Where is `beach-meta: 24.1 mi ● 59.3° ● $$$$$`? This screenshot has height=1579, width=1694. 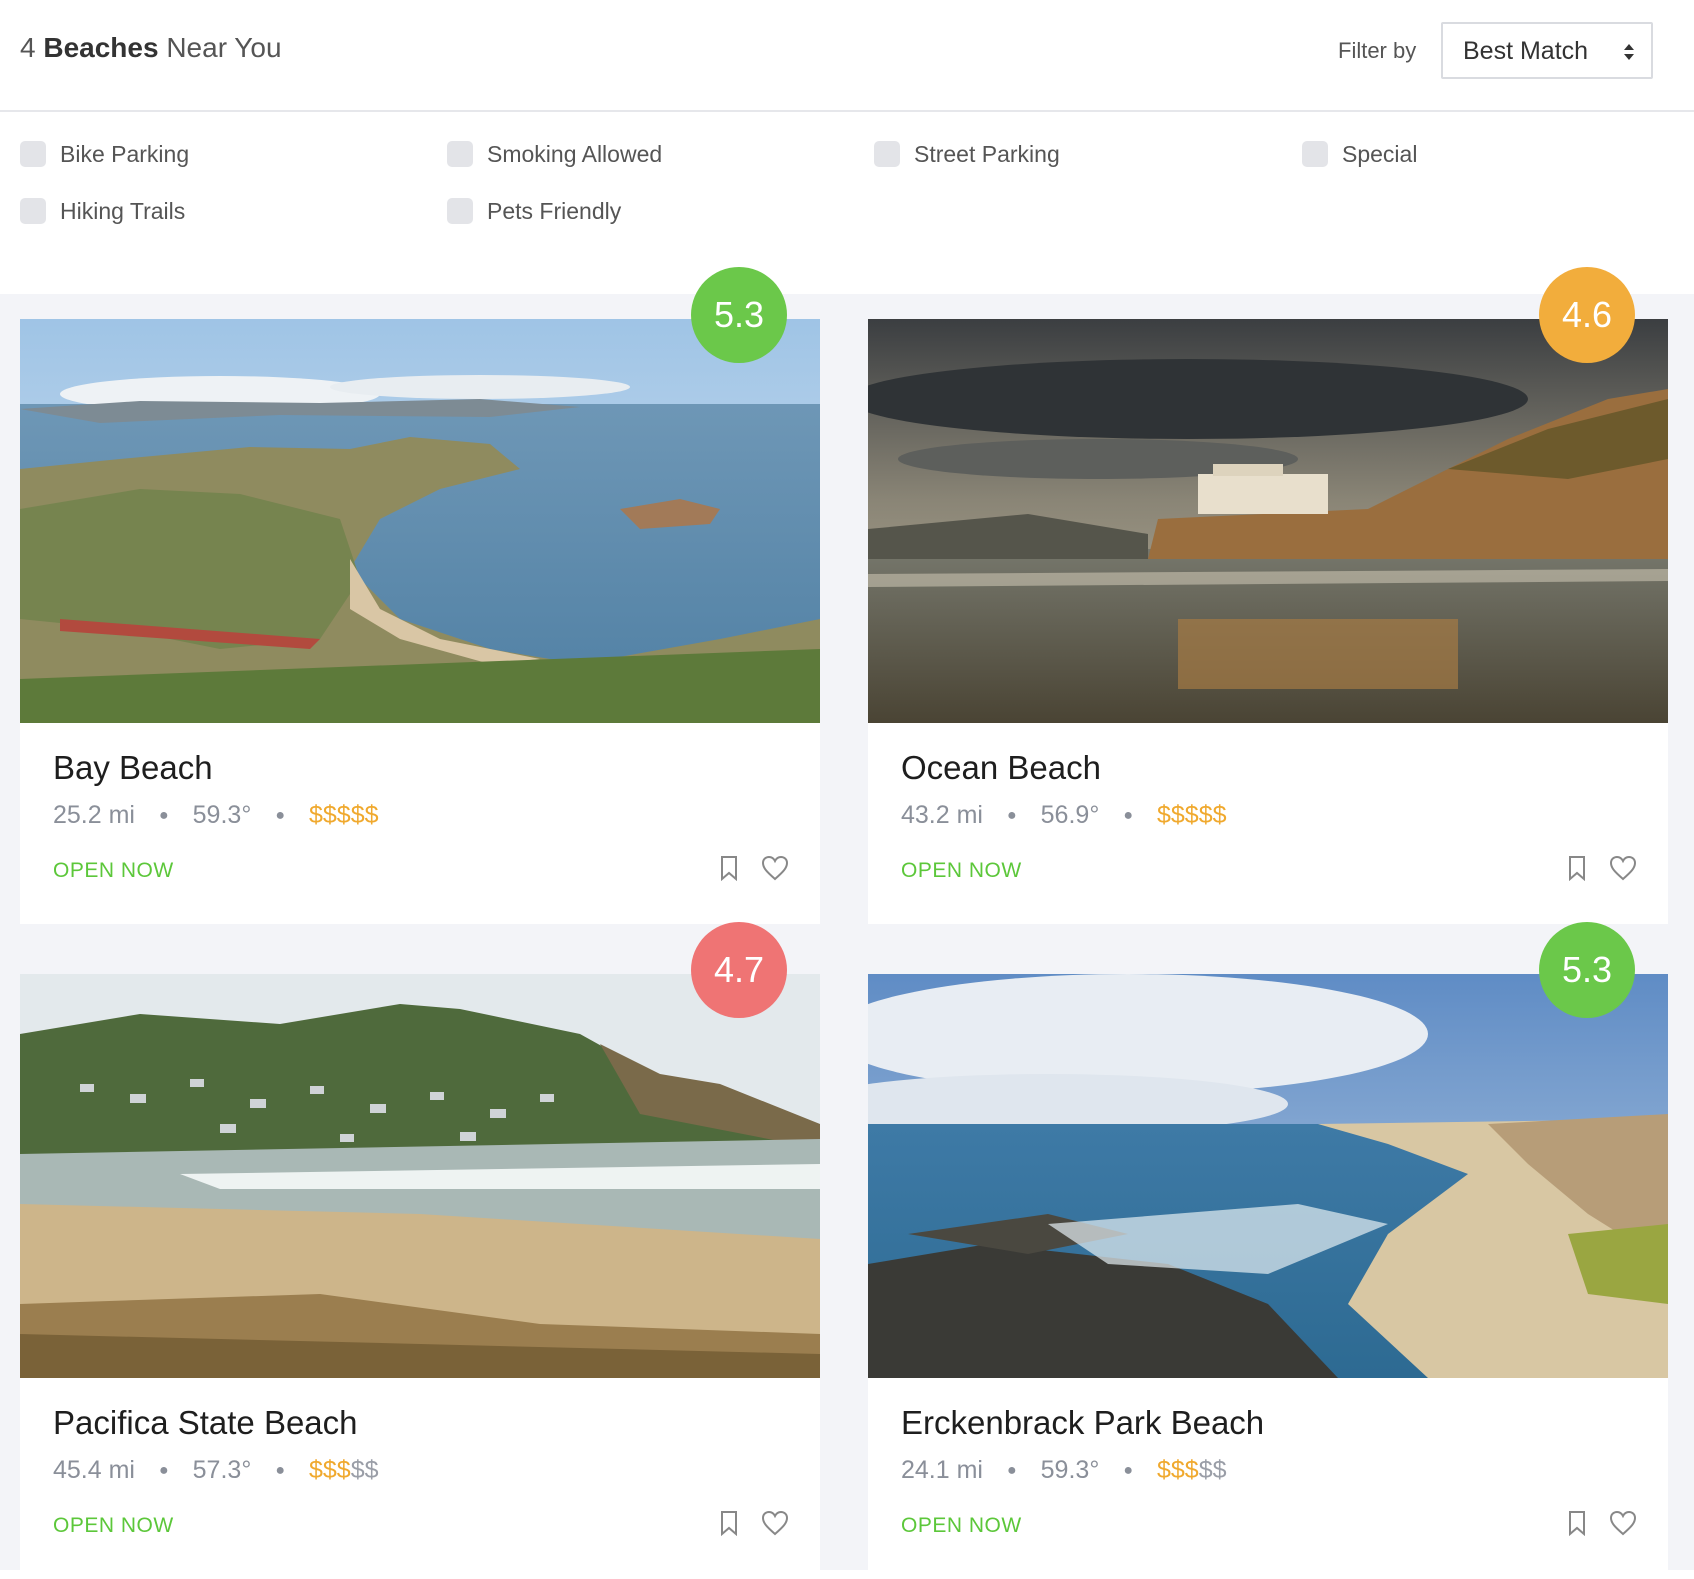 beach-meta: 24.1 mi ● 59.3° ● $$$$$ is located at coordinates (1064, 1470).